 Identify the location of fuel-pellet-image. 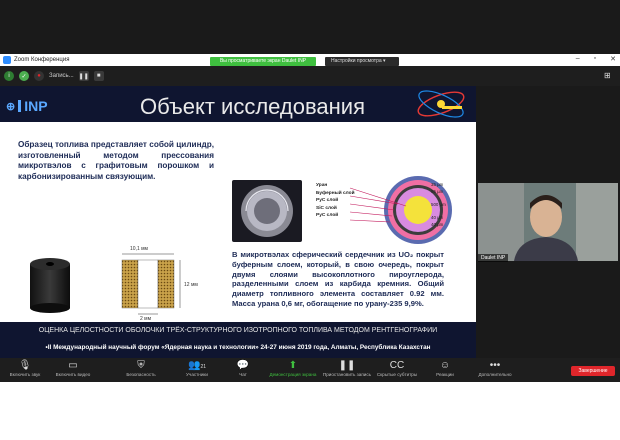
(50, 285).